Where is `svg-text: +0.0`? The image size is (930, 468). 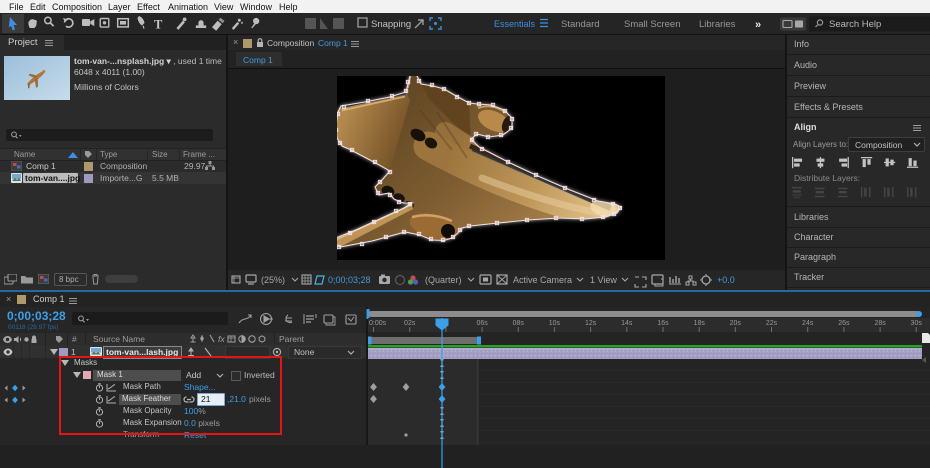 svg-text: +0.0 is located at coordinates (726, 280).